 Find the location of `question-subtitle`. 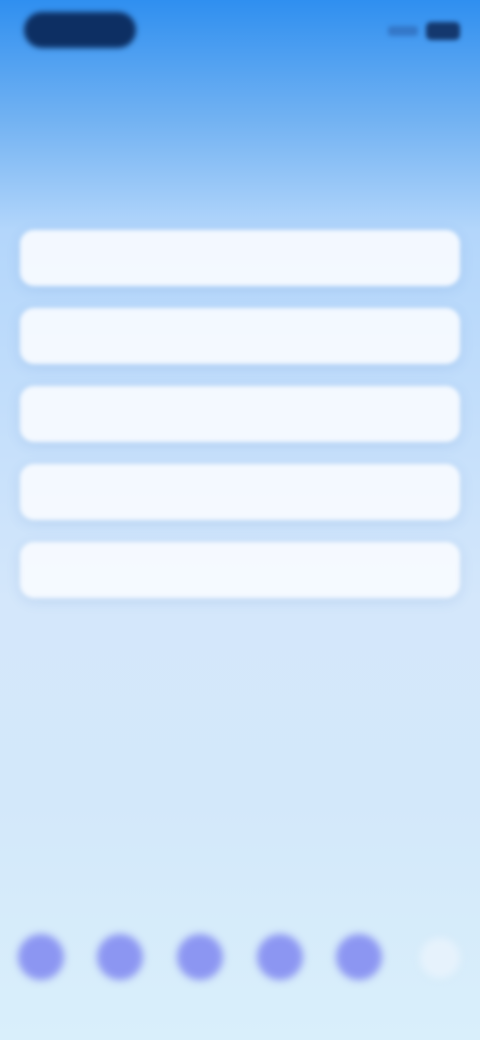

question-subtitle is located at coordinates (240, 127).